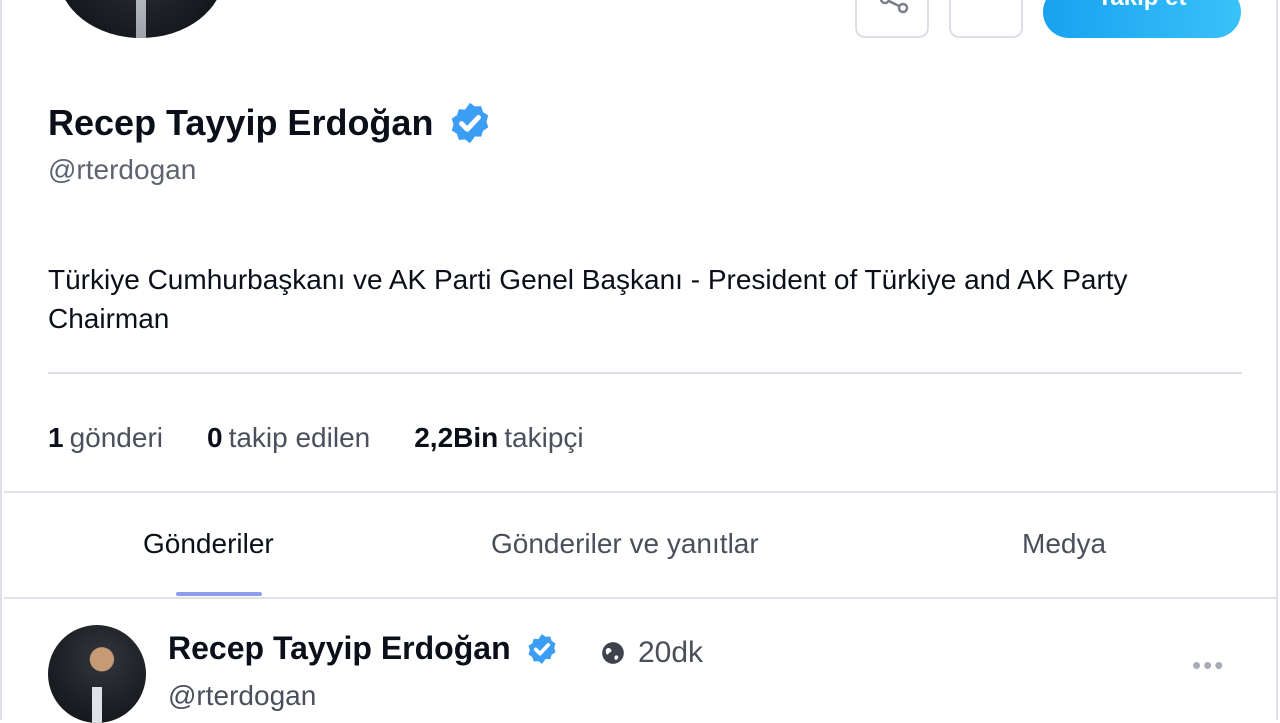 This screenshot has width=1280, height=723. Describe the element at coordinates (116, 437) in the screenshot. I see `stat-posts-label: gönderi` at that location.